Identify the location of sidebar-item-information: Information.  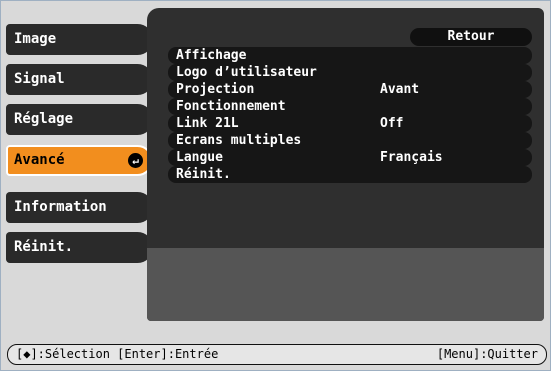
(79, 207).